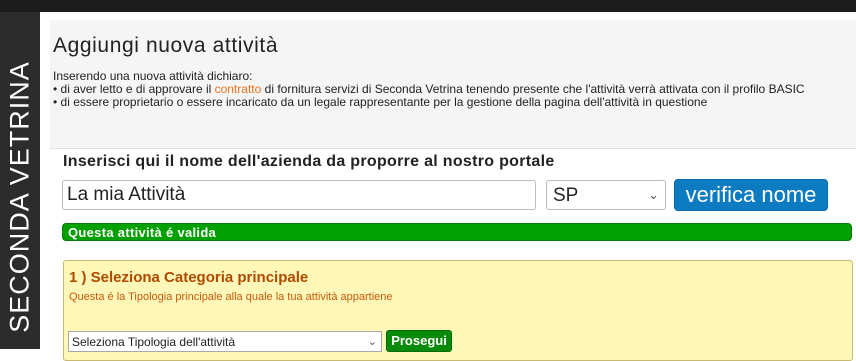 This screenshot has height=361, width=856. What do you see at coordinates (751, 195) in the screenshot?
I see `verify-name-button: verifica nome` at bounding box center [751, 195].